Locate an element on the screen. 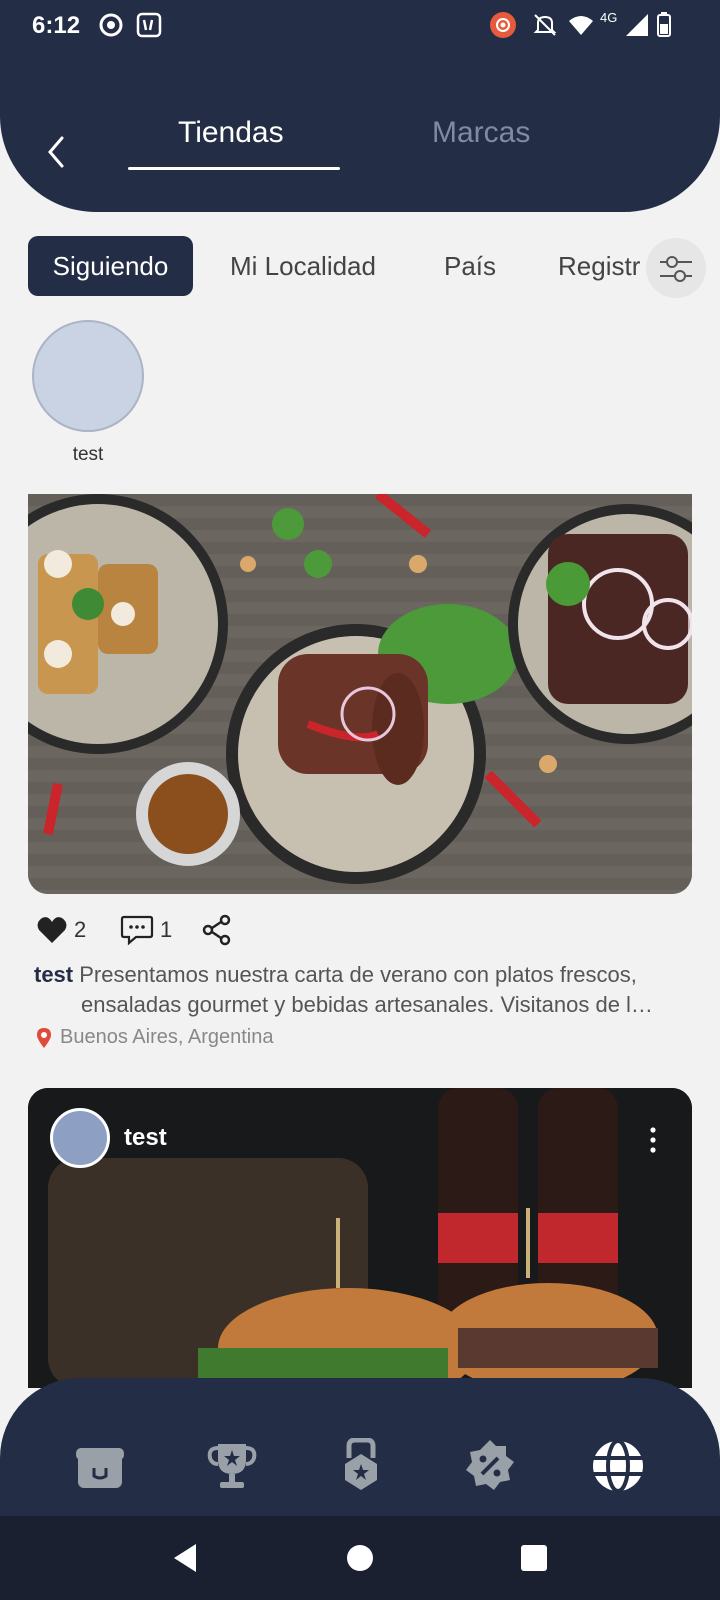 The height and width of the screenshot is (1600, 720). heart-icon is located at coordinates (52, 930).